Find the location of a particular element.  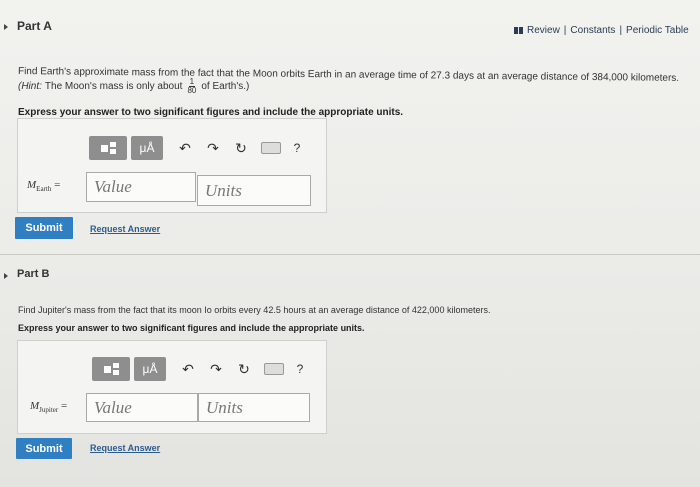

m-jupiter-label: MJupiter = is located at coordinates (48, 407).